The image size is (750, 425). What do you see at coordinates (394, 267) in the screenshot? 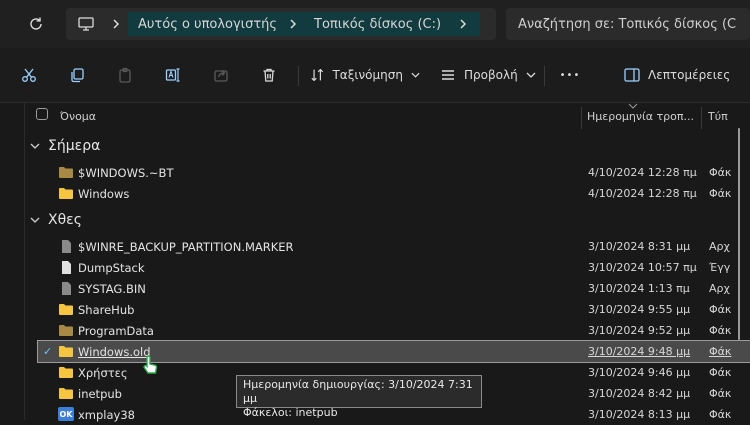
I see `file-row: DumpStack 3/10/2024 10:57 πμ Έγγ` at bounding box center [394, 267].